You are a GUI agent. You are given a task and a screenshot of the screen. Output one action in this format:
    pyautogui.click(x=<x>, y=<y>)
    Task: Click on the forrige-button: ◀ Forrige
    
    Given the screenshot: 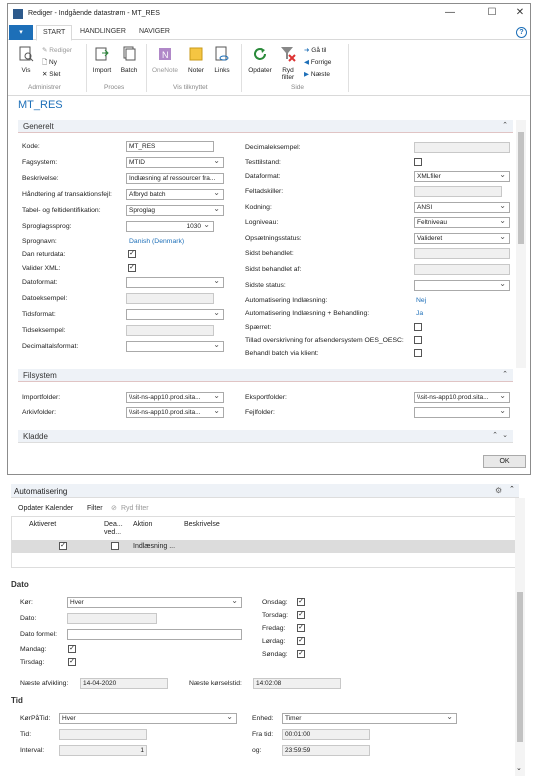 What is the action you would take?
    pyautogui.click(x=317, y=62)
    